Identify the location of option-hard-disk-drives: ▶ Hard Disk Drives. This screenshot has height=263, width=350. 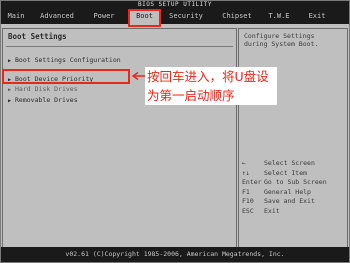
(43, 89).